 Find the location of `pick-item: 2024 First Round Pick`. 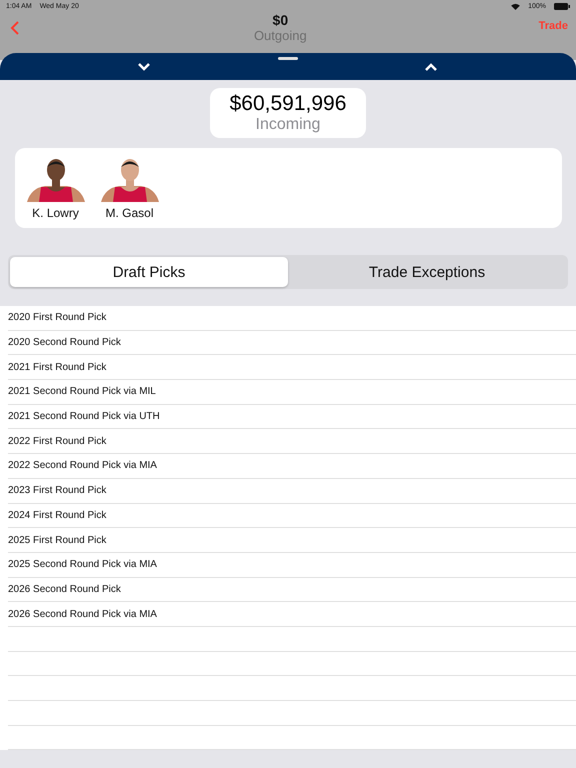

pick-item: 2024 First Round Pick is located at coordinates (57, 515).